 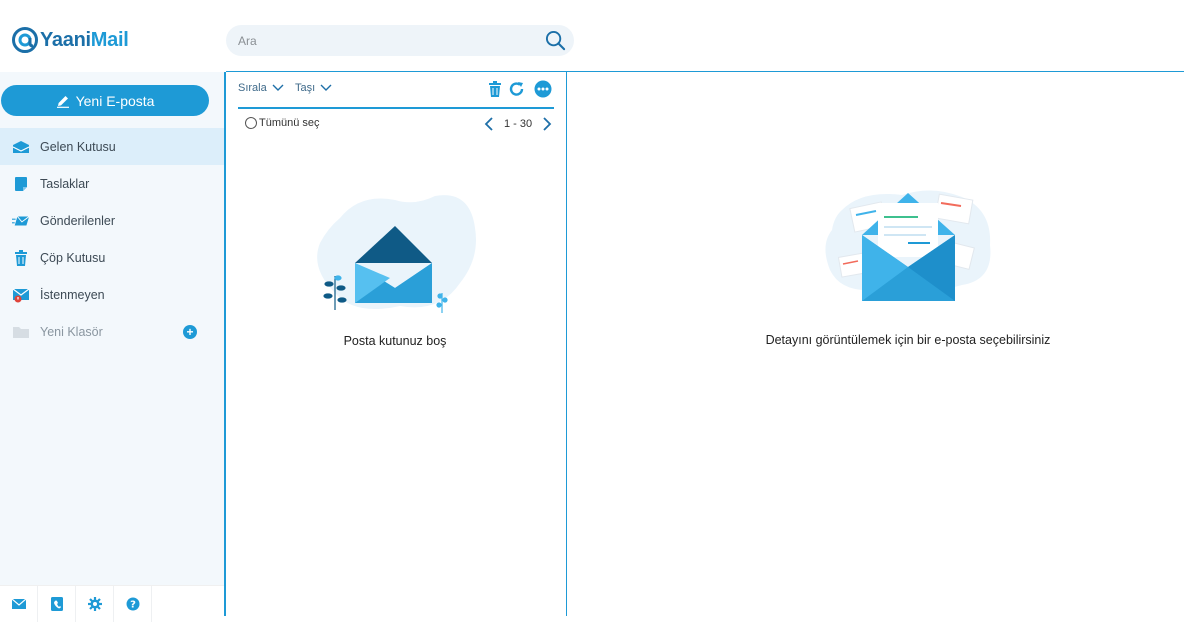 What do you see at coordinates (73, 257) in the screenshot?
I see `sidebar-item-label: Çöp Kutusu` at bounding box center [73, 257].